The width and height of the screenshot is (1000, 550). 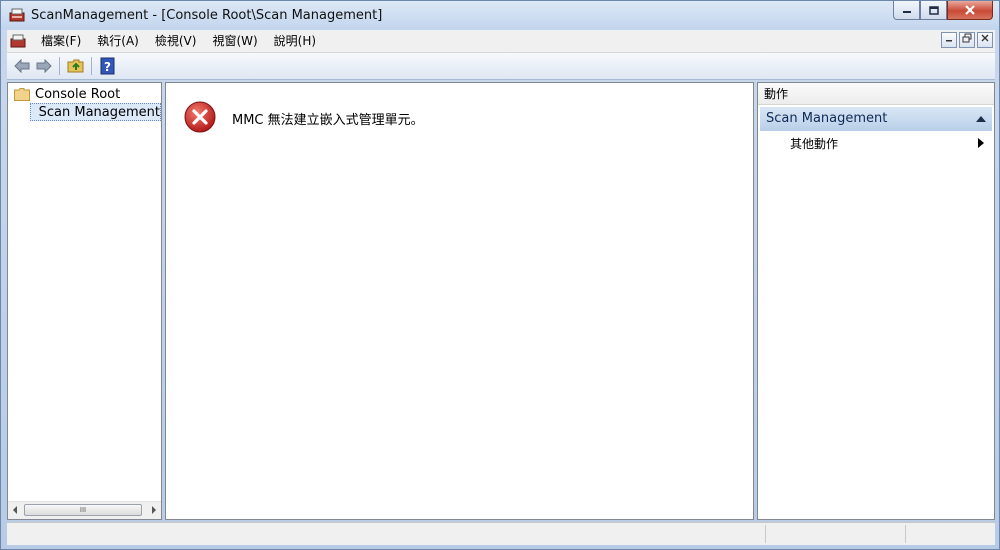 What do you see at coordinates (17, 15) in the screenshot?
I see `scan-management-app-icon` at bounding box center [17, 15].